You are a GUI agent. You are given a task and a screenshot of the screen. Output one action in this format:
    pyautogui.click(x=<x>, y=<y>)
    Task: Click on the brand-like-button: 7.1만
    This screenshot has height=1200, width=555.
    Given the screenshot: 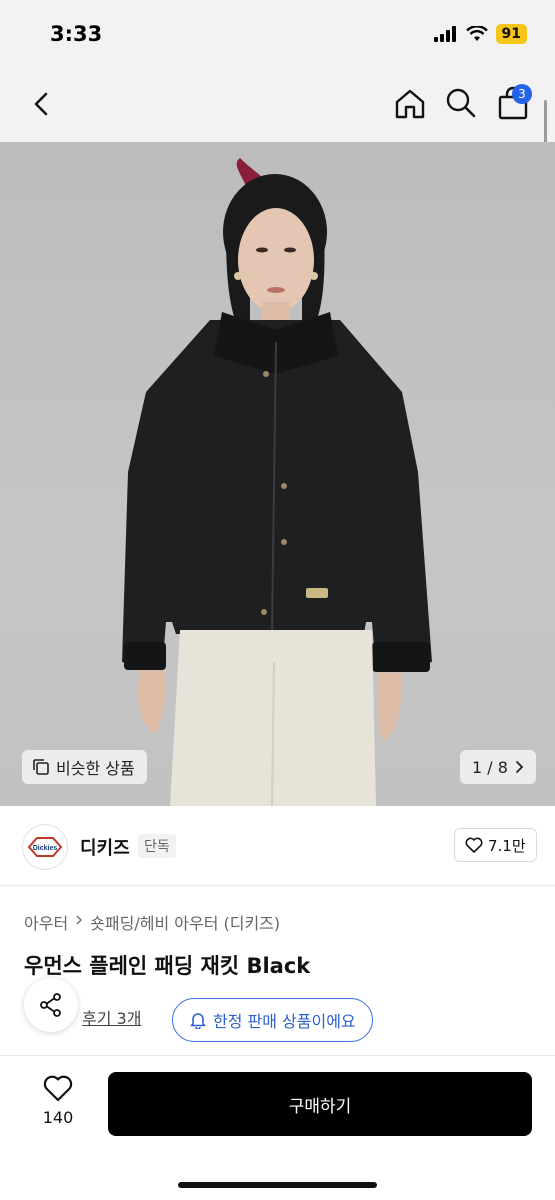 What is the action you would take?
    pyautogui.click(x=495, y=845)
    